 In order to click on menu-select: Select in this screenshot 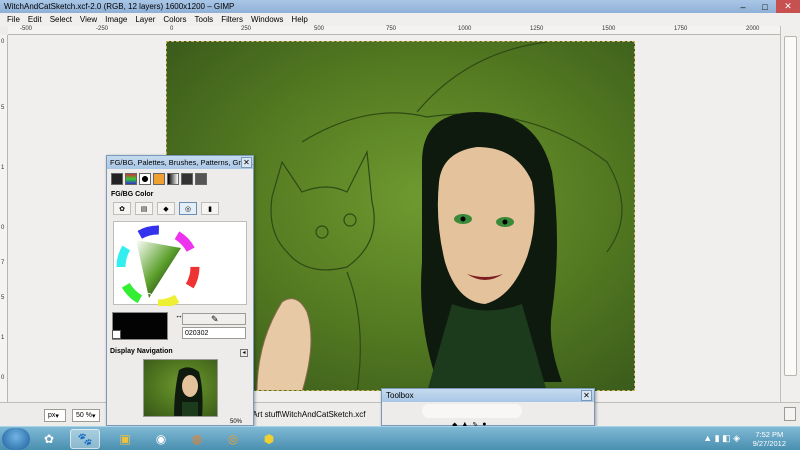, I will do `click(61, 19)`.